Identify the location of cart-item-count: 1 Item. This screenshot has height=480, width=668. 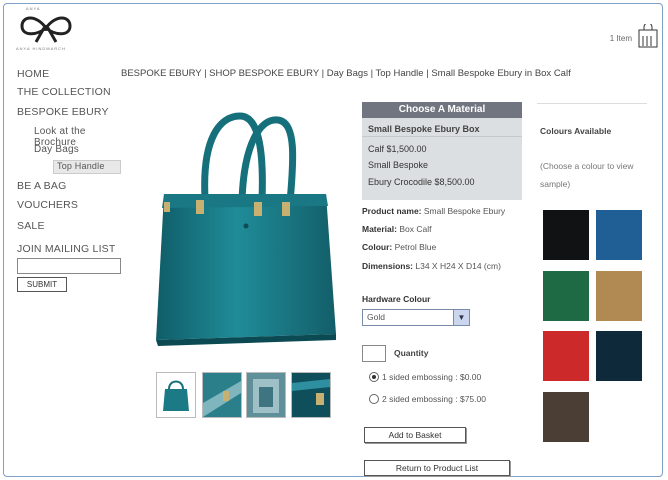
(621, 38).